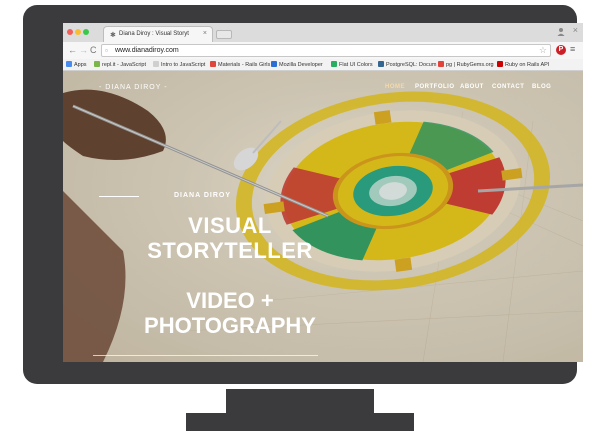  I want to click on bookmark-label: Apps, so click(80, 65).